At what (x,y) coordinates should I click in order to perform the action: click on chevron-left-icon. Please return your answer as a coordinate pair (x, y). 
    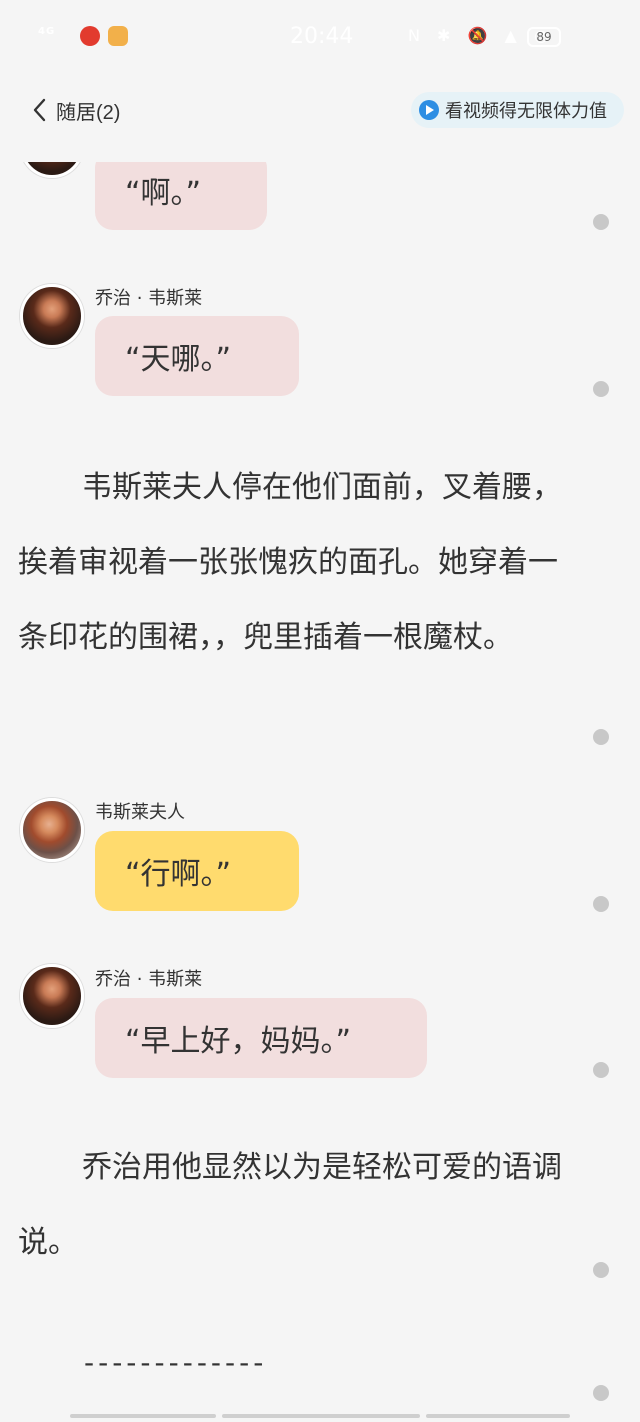
    Looking at the image, I should click on (39, 110).